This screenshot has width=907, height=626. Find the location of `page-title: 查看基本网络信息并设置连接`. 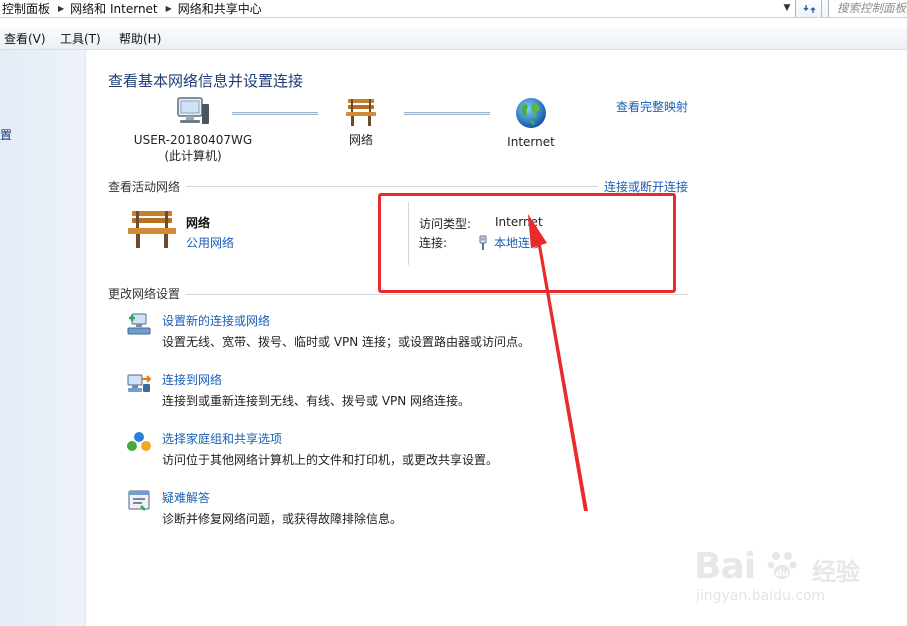

page-title: 查看基本网络信息并设置连接 is located at coordinates (206, 81).